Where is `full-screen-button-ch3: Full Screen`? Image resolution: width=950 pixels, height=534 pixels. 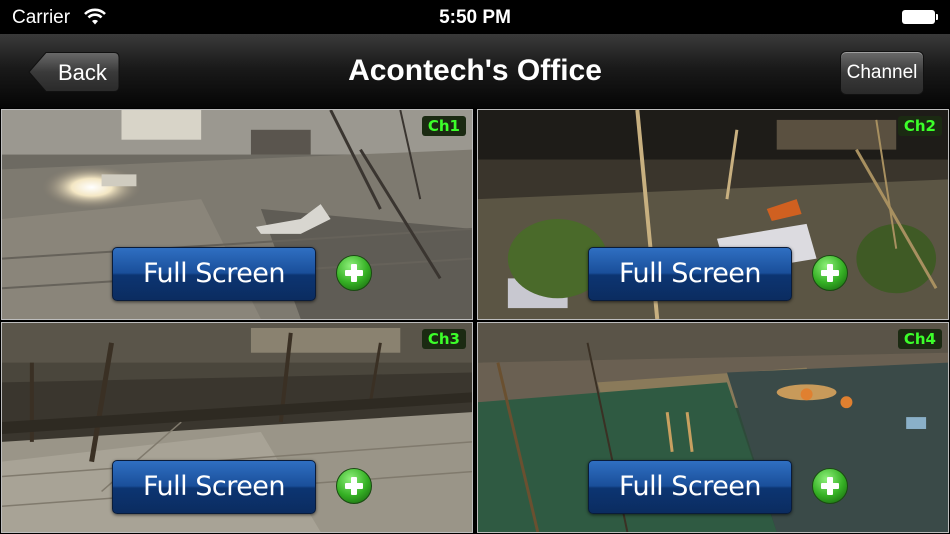 full-screen-button-ch3: Full Screen is located at coordinates (214, 487).